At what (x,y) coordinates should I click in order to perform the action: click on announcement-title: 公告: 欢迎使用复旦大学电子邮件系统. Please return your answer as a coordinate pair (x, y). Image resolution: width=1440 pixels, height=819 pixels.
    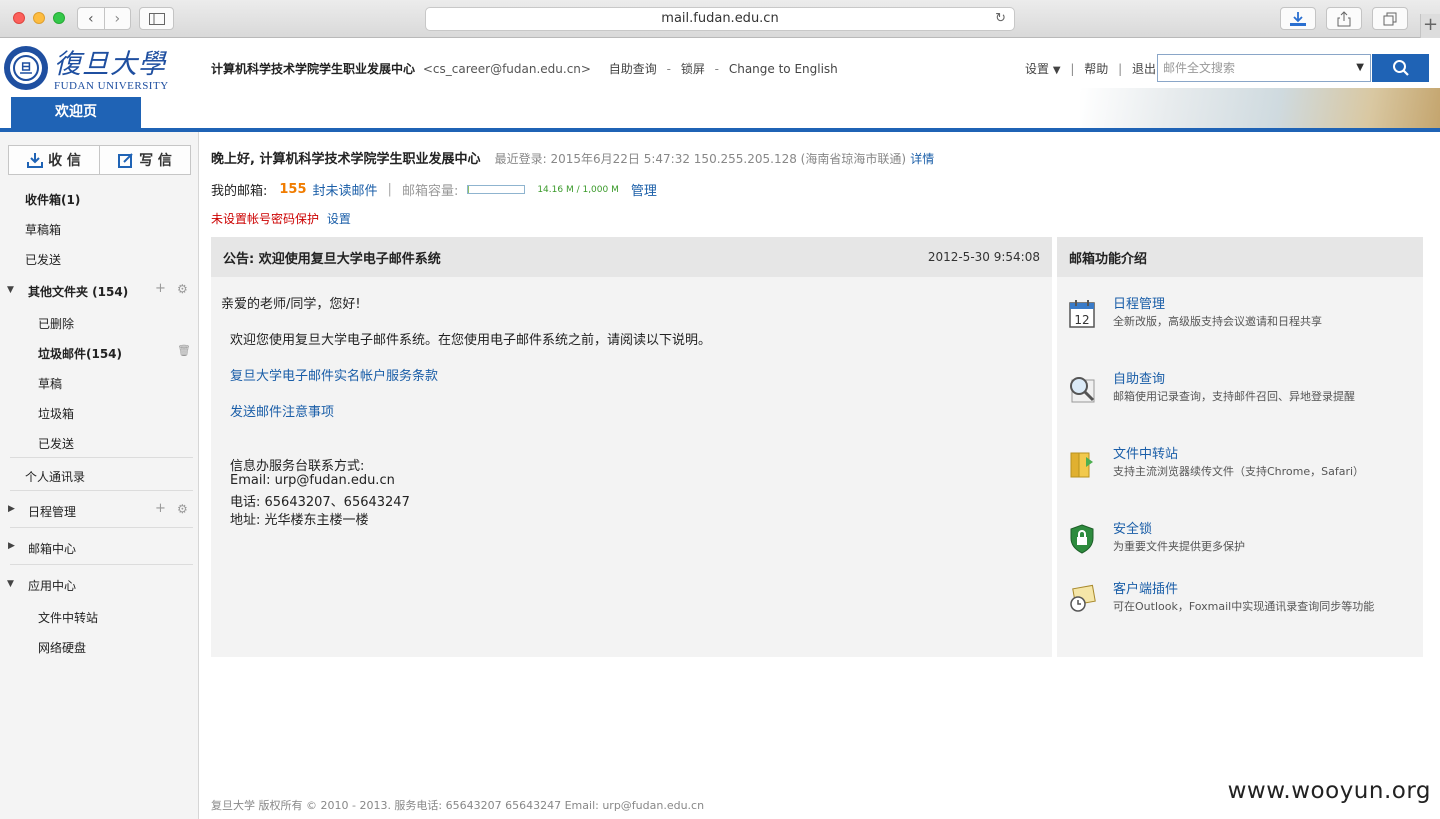
    Looking at the image, I should click on (332, 259).